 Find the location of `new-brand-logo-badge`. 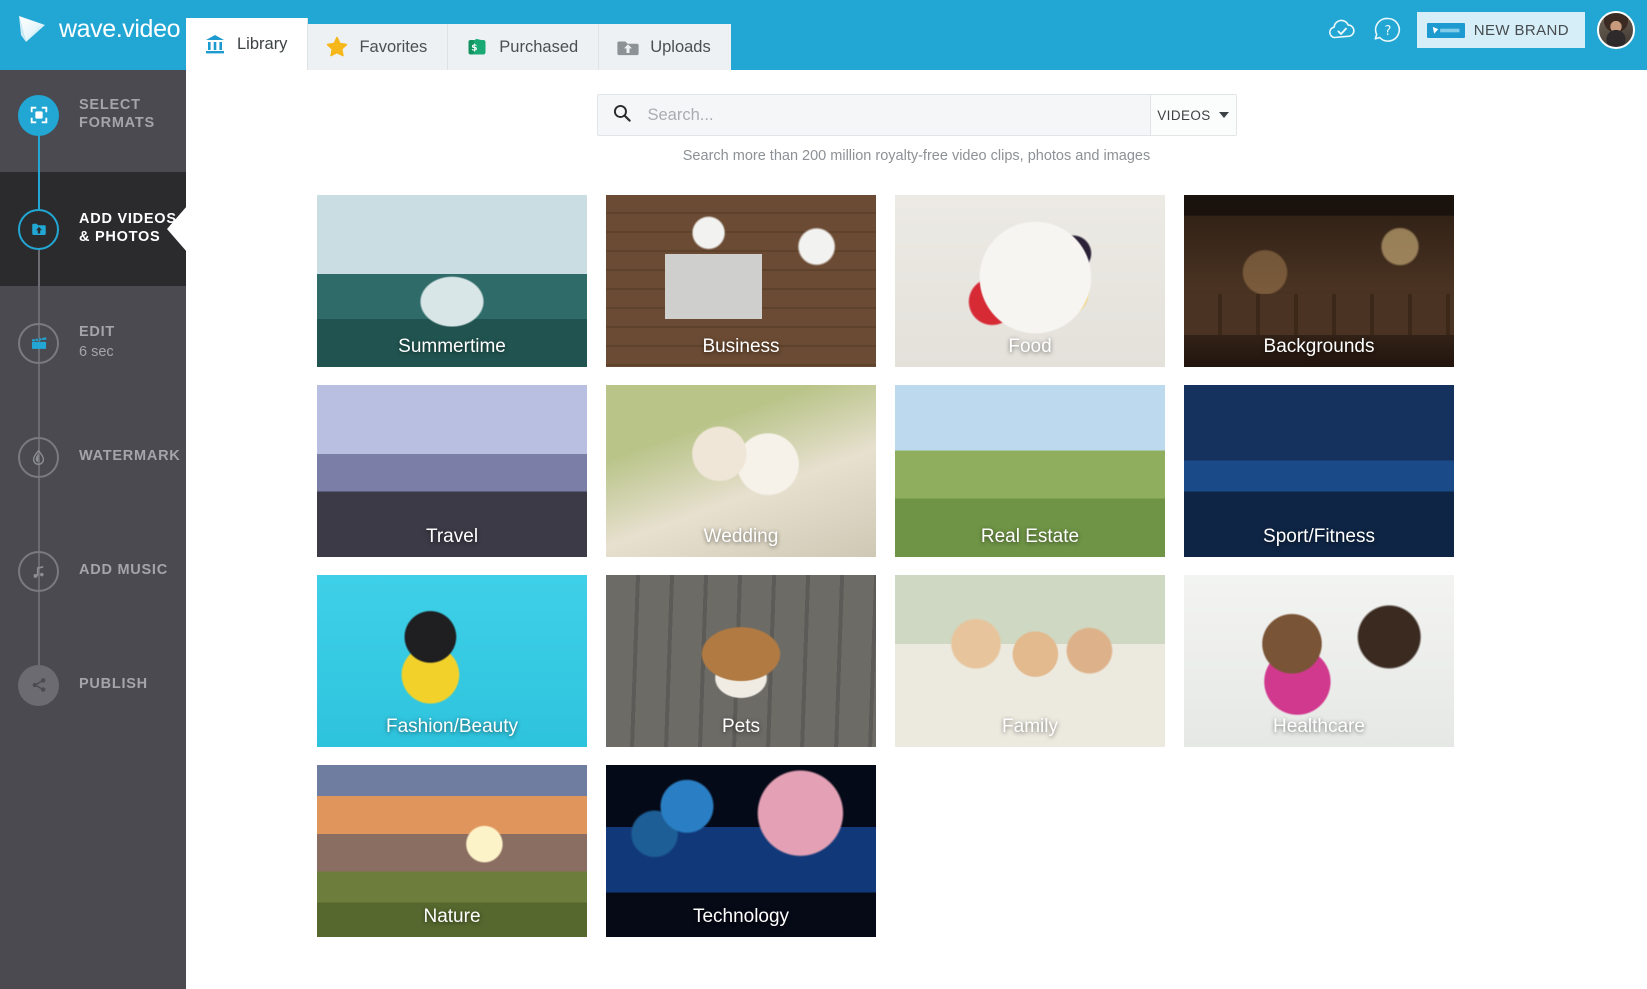

new-brand-logo-badge is located at coordinates (1445, 30).